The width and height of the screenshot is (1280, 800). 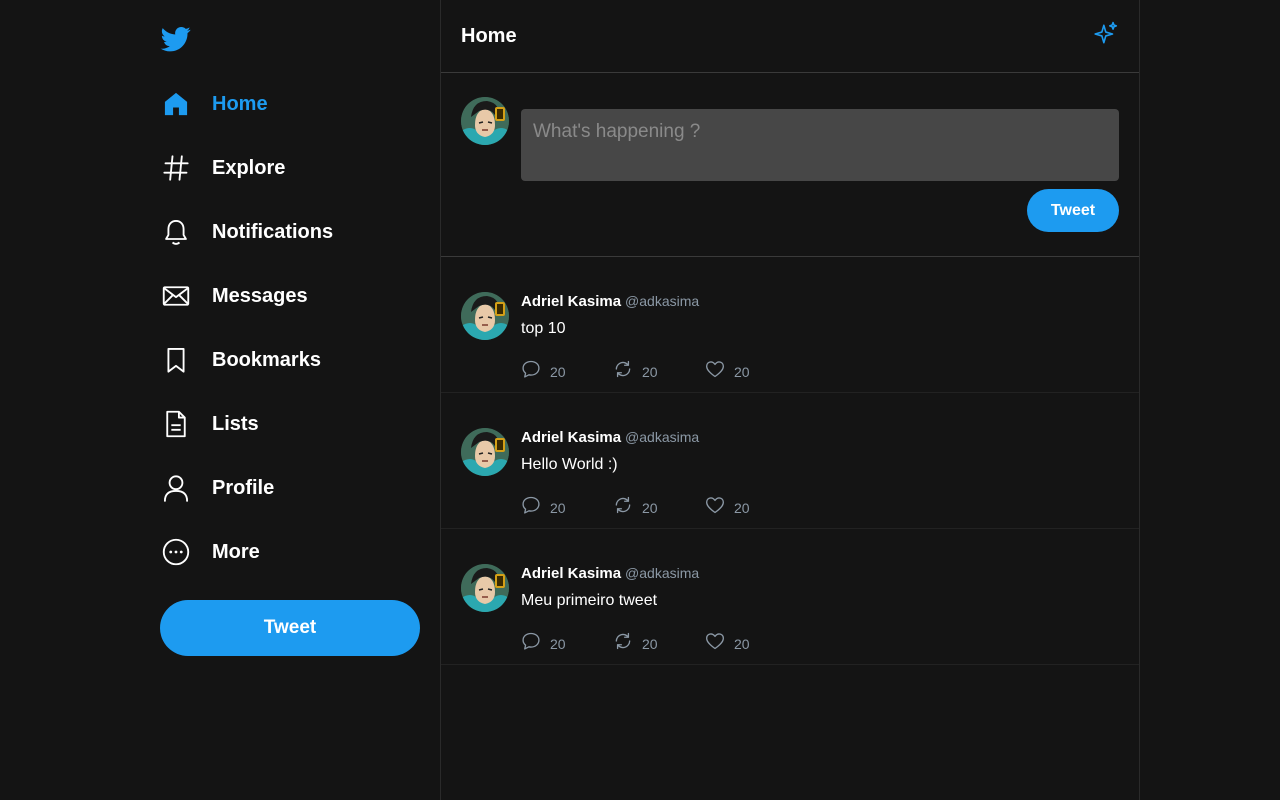 I want to click on tweet-text: Hello World :), so click(x=569, y=464).